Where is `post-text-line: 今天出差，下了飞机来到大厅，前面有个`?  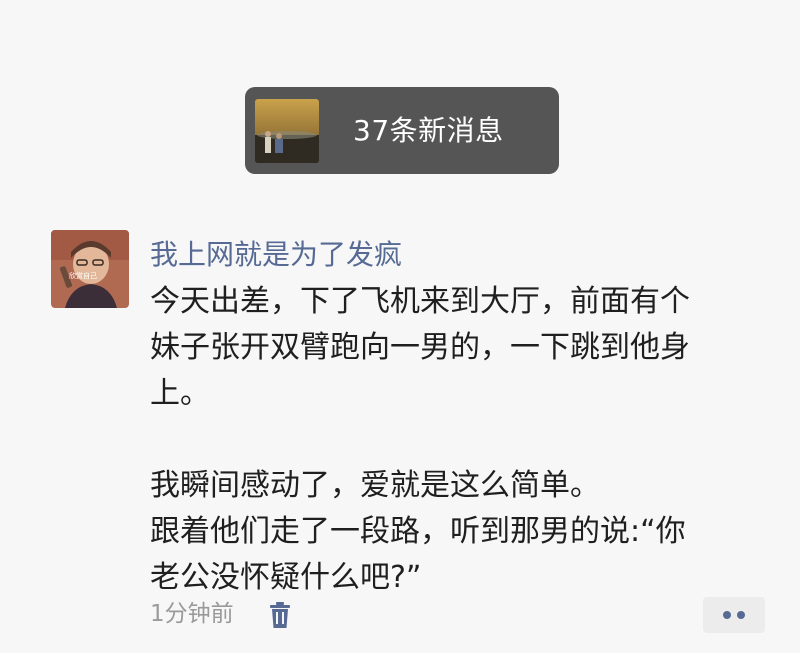 post-text-line: 今天出差，下了飞机来到大厅，前面有个 is located at coordinates (420, 301).